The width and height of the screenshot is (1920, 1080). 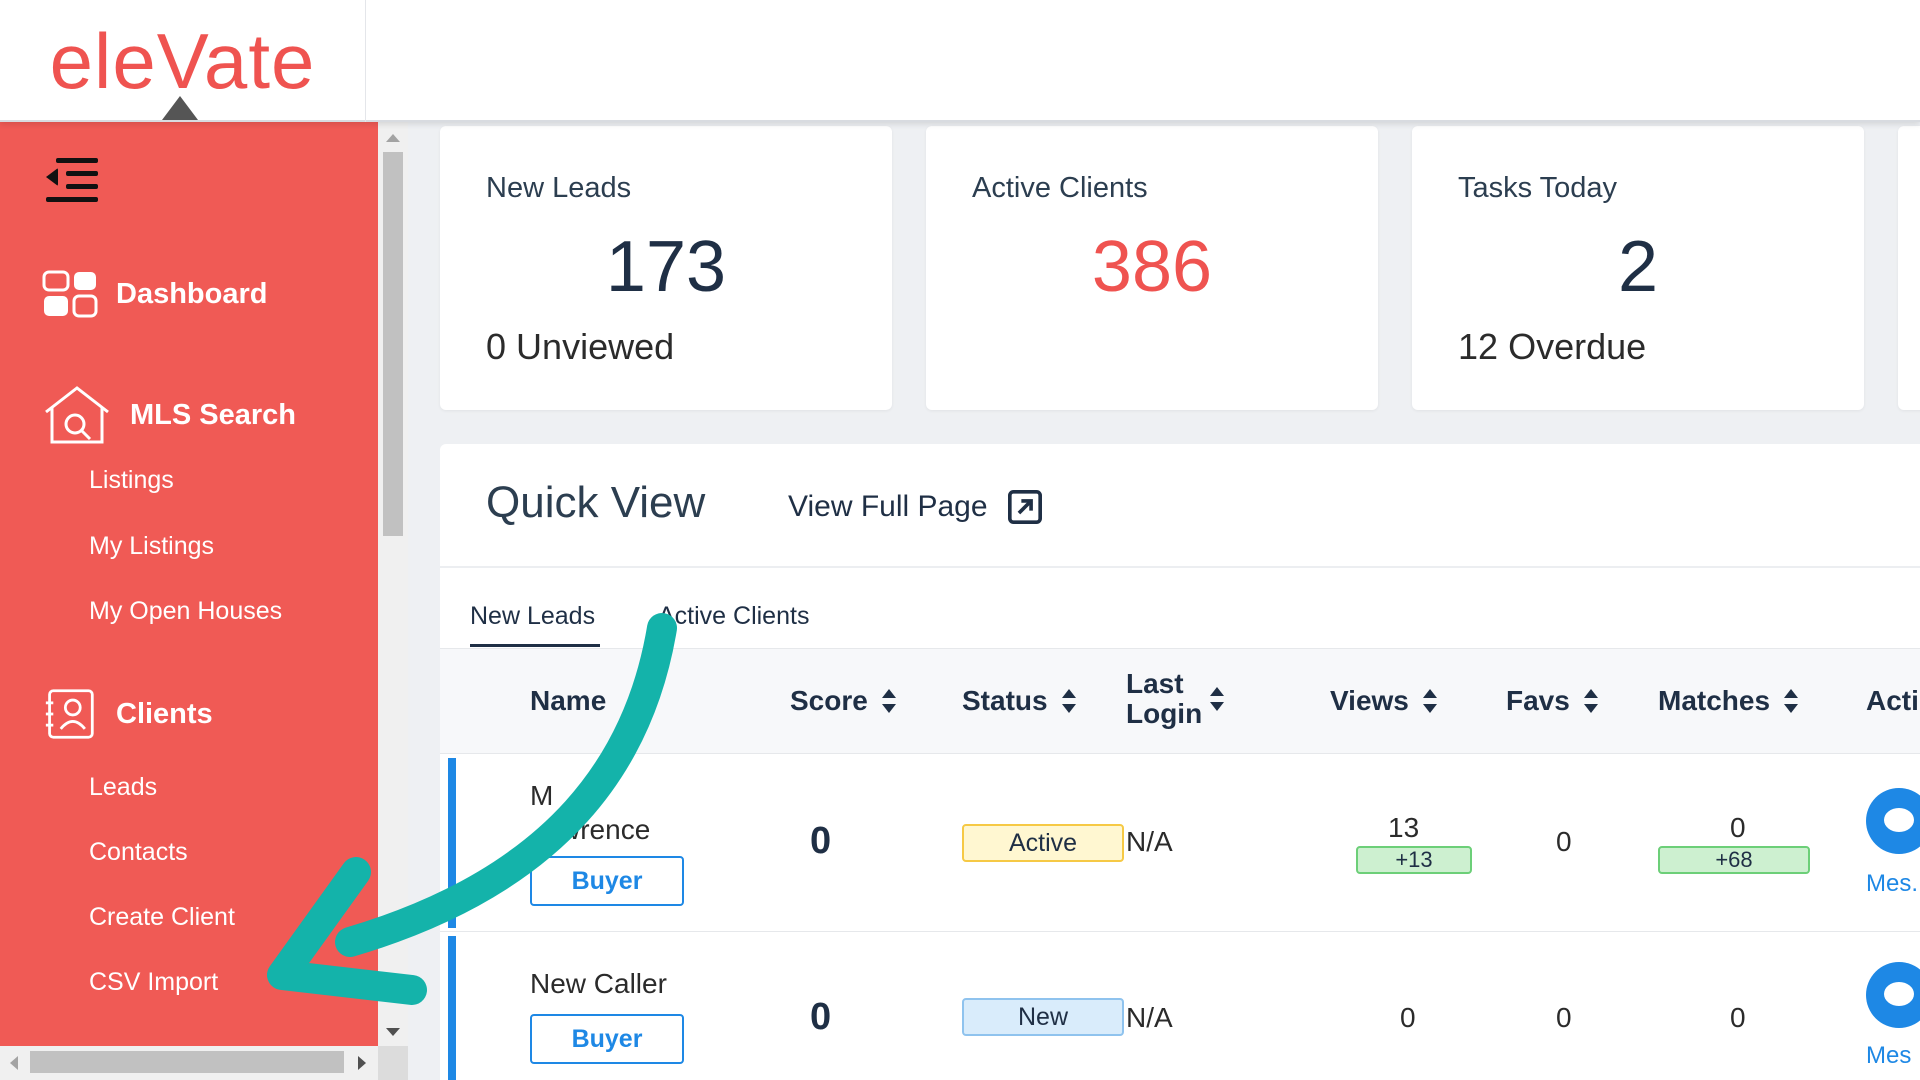 I want to click on column-header-views: Views, so click(x=1383, y=701).